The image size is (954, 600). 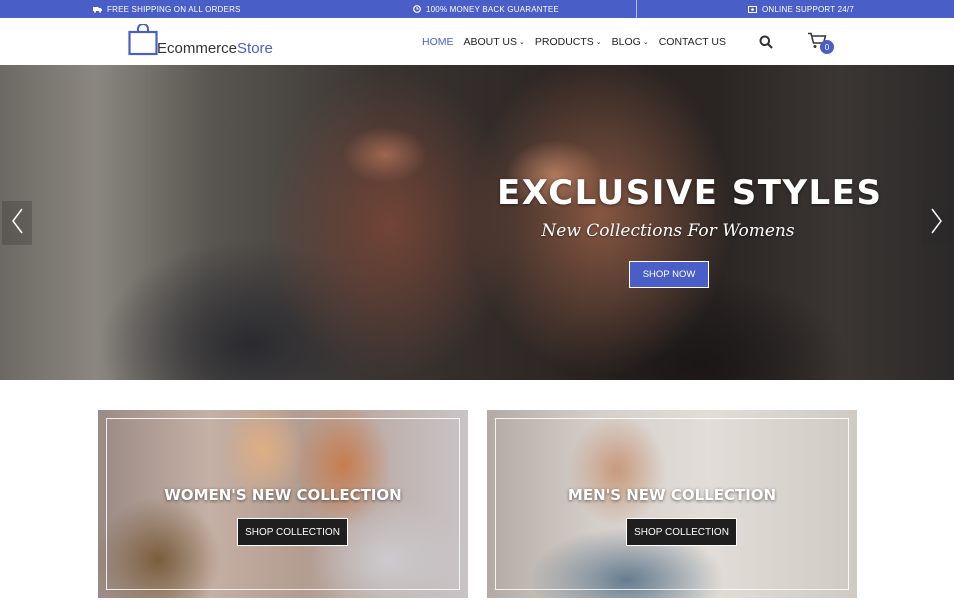 I want to click on cart-count-badge: 0, so click(x=827, y=47).